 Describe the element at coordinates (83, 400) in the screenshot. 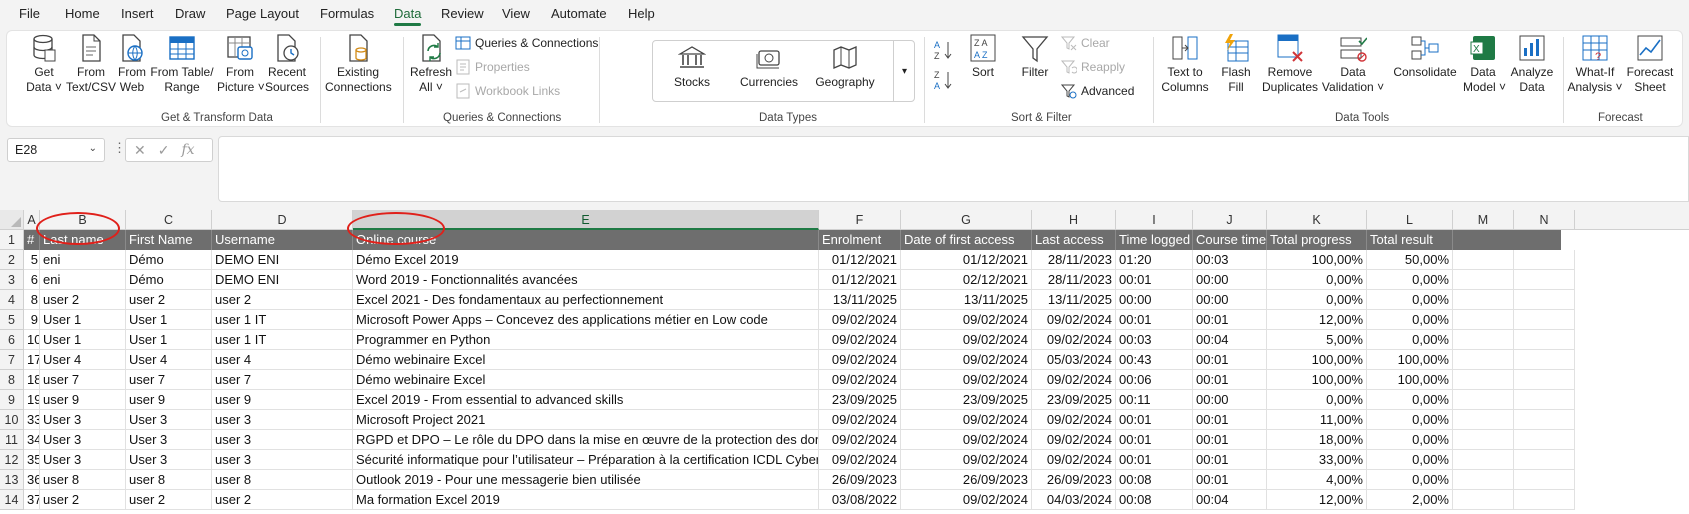

I see `cell-last-name: user 9` at that location.